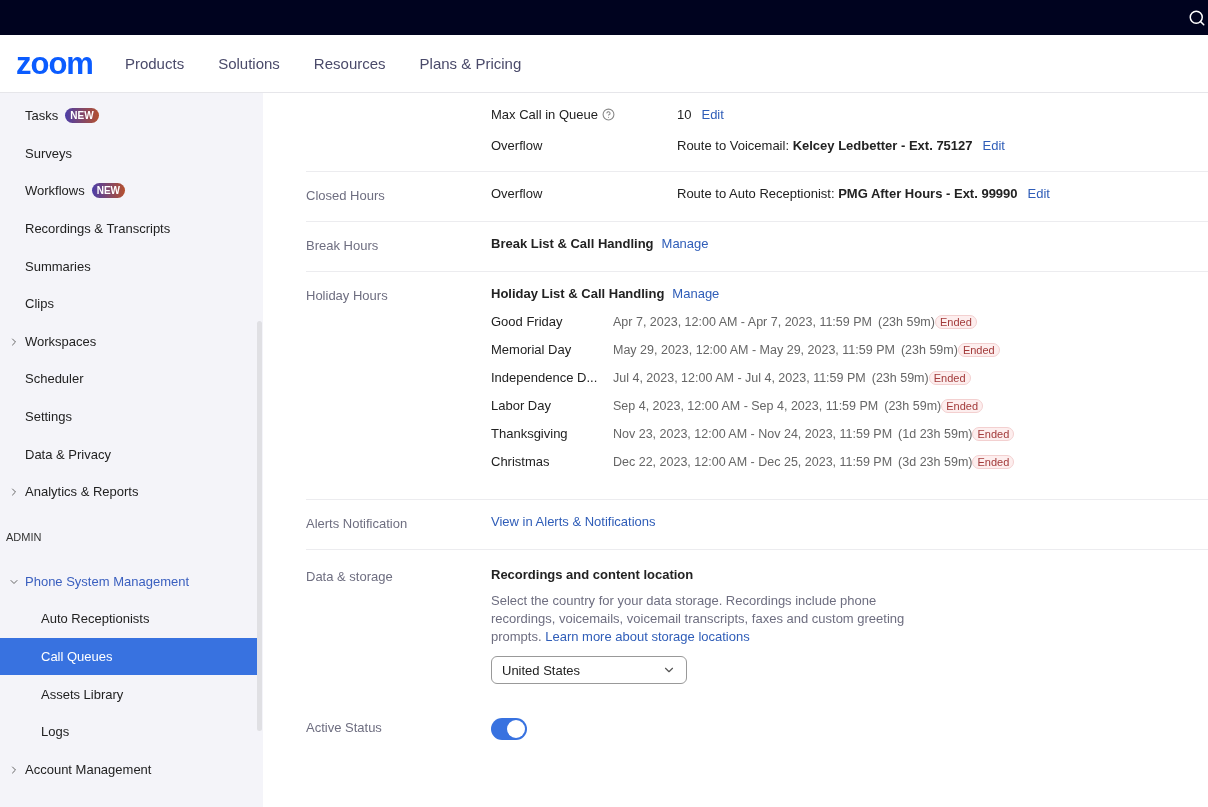 The width and height of the screenshot is (1208, 807). Describe the element at coordinates (345, 195) in the screenshot. I see `section-label: Closed Hours` at that location.